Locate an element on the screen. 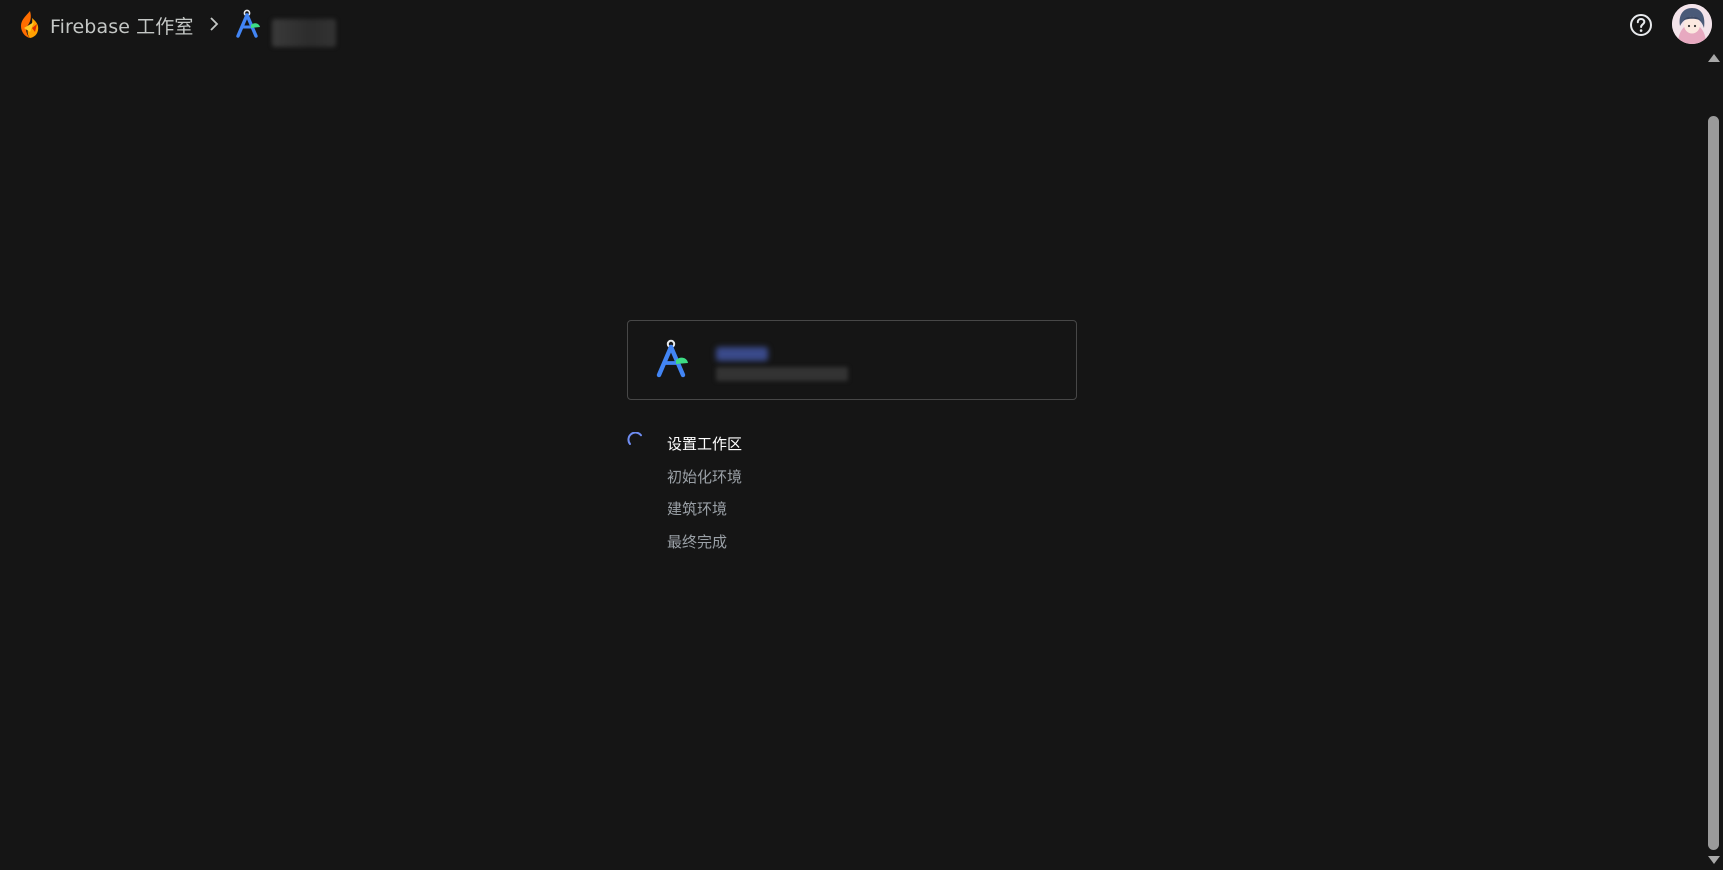 This screenshot has width=1723, height=870. firebase-studio-logo-icon is located at coordinates (29, 25).